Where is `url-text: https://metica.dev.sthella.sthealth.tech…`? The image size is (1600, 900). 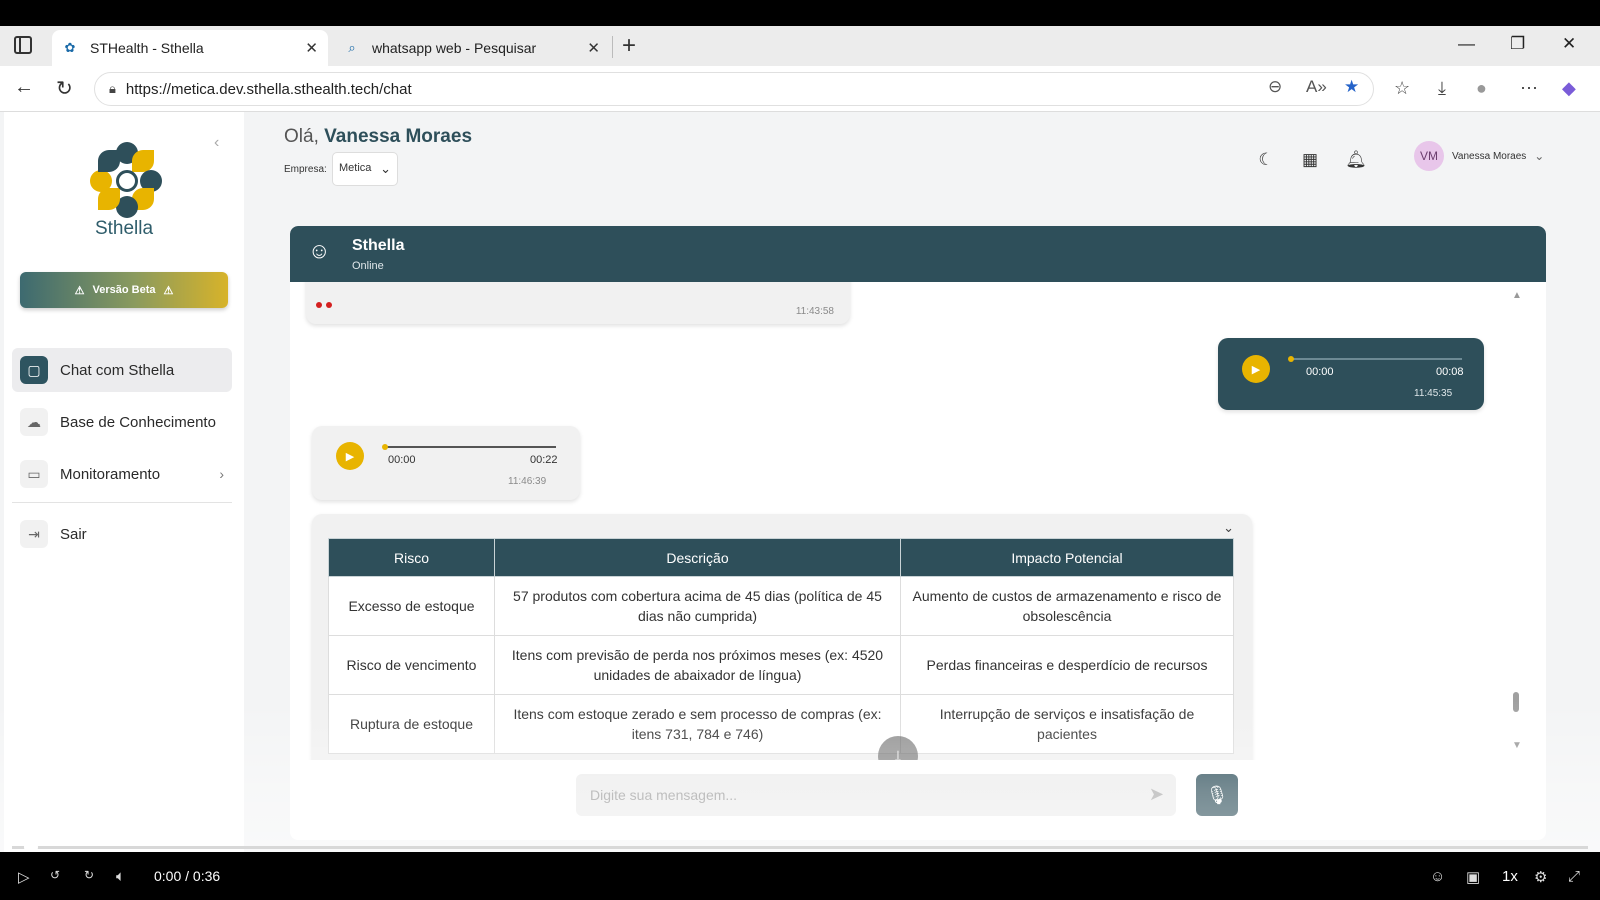
url-text: https://metica.dev.sthella.sthealth.tech… is located at coordinates (268, 89).